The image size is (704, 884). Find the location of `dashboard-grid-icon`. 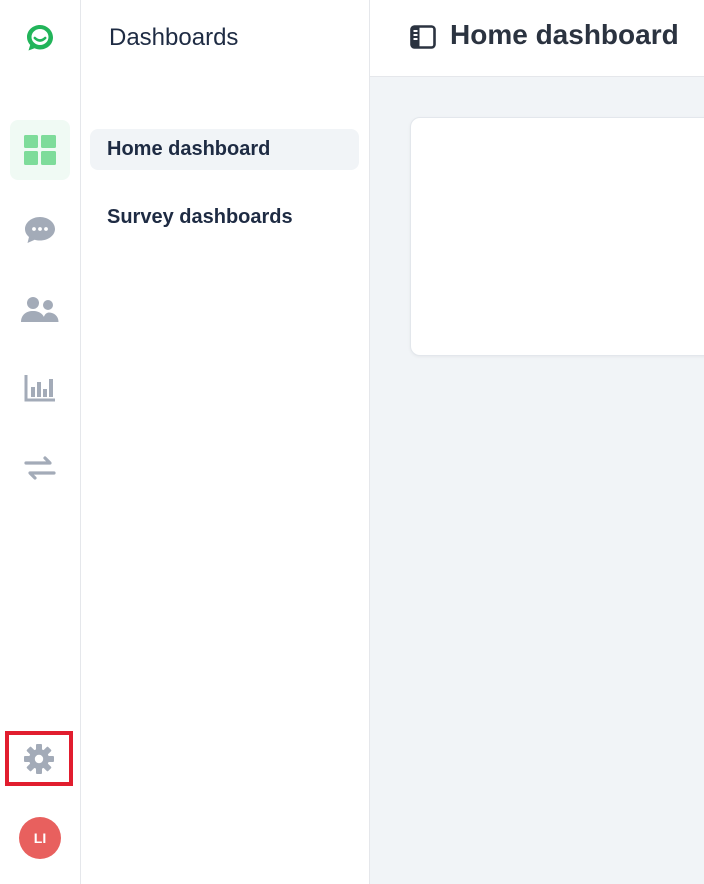

dashboard-grid-icon is located at coordinates (40, 150).